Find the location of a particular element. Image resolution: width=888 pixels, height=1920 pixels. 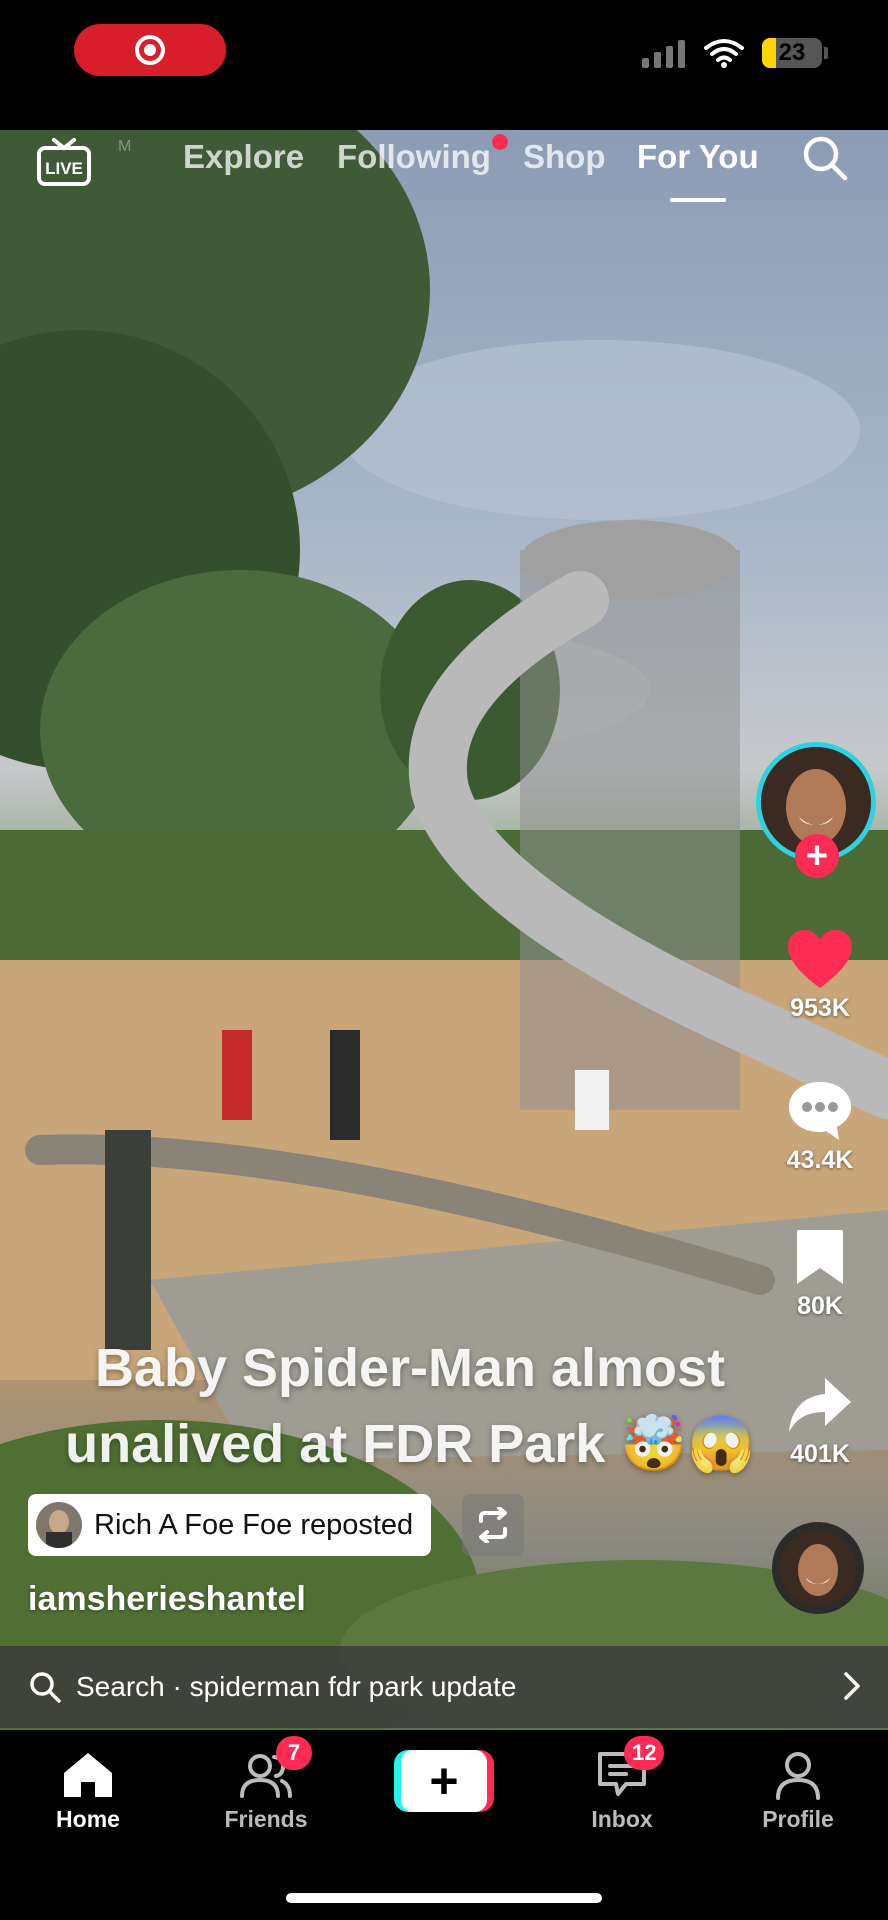

nav-friends-label: Friends is located at coordinates (266, 1819).